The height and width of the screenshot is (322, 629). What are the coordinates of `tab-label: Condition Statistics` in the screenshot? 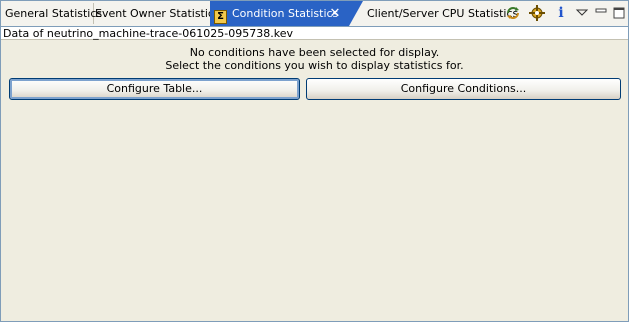 It's located at (285, 13).